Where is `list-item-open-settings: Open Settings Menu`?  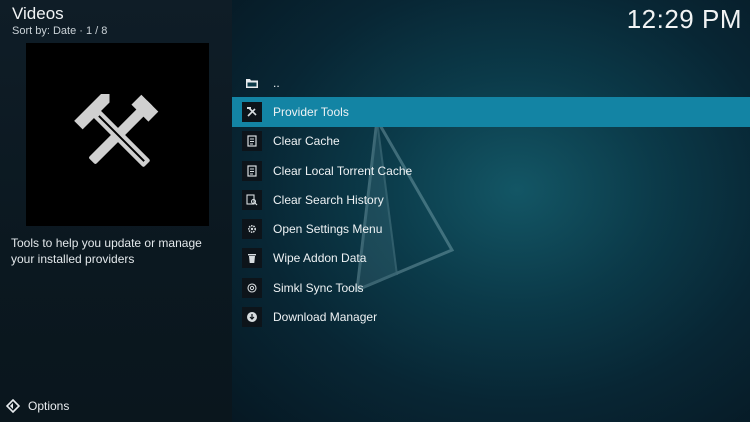 list-item-open-settings: Open Settings Menu is located at coordinates (491, 228).